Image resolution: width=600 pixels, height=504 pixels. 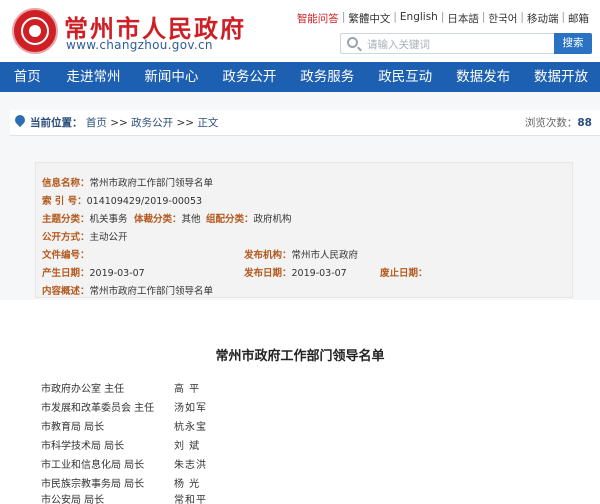 I want to click on info-index-value: 014109429/2019-00053, so click(x=144, y=201).